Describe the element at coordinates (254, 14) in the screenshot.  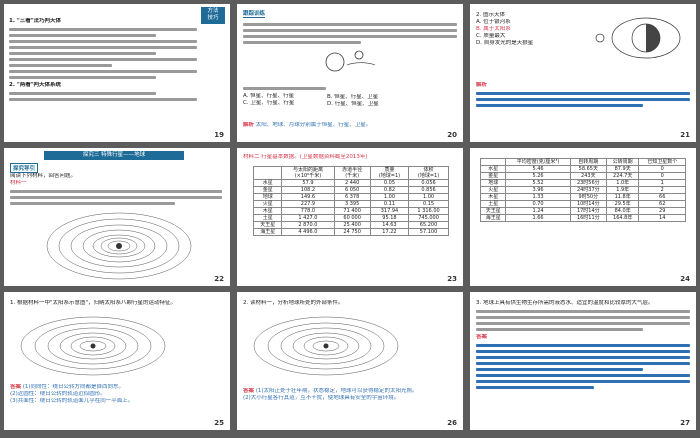
I see `practice-tag: 跟踪训练` at that location.